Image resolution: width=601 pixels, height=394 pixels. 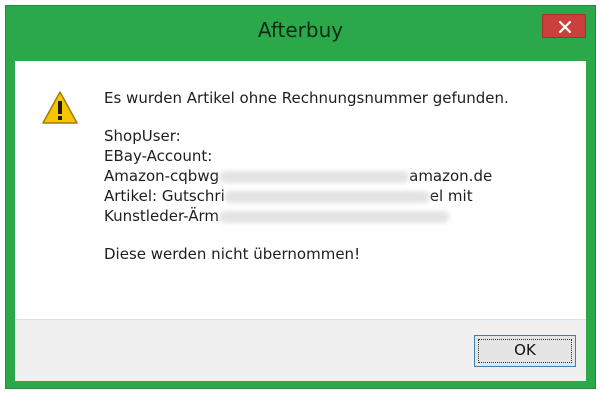 What do you see at coordinates (232, 254) in the screenshot?
I see `footer-message: Diese werden nicht übernommen!` at bounding box center [232, 254].